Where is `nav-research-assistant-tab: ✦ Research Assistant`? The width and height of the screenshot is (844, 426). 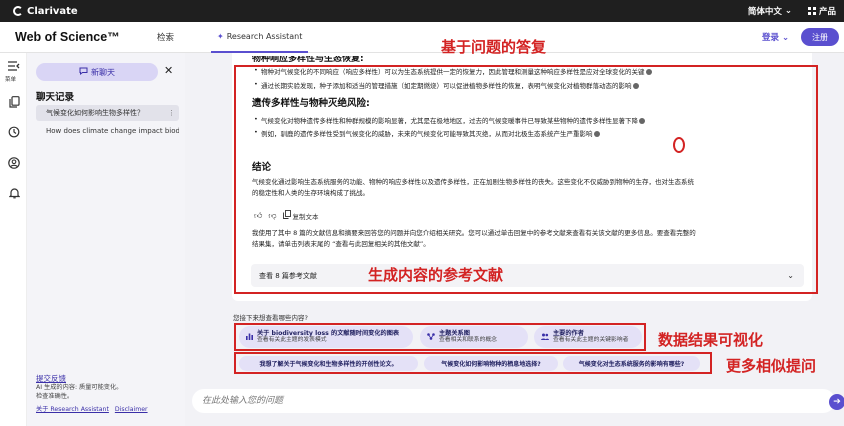 nav-research-assistant-tab: ✦ Research Assistant is located at coordinates (260, 37).